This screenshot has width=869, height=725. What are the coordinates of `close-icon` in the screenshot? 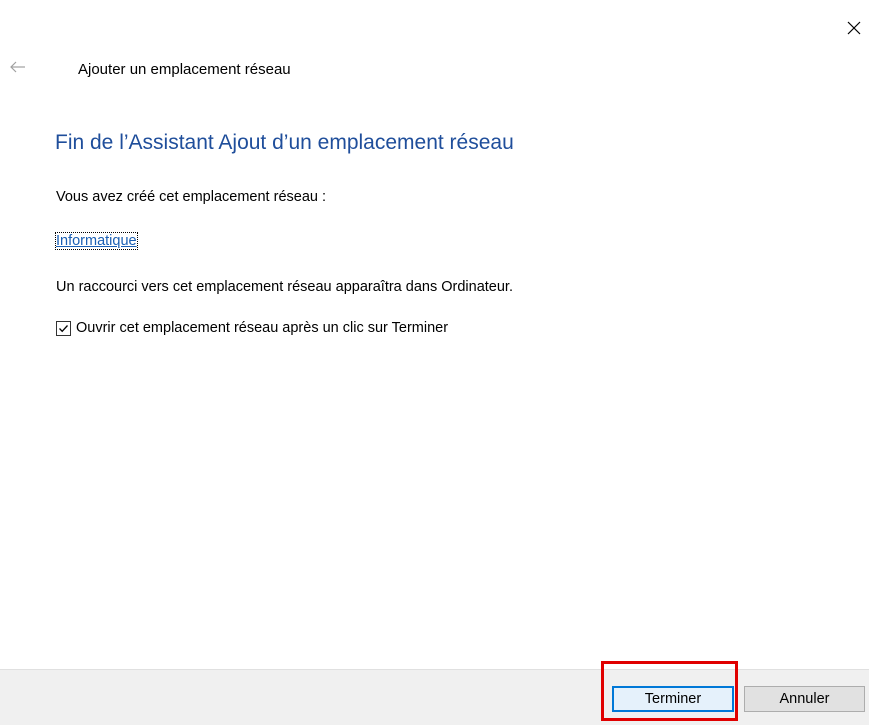 It's located at (854, 28).